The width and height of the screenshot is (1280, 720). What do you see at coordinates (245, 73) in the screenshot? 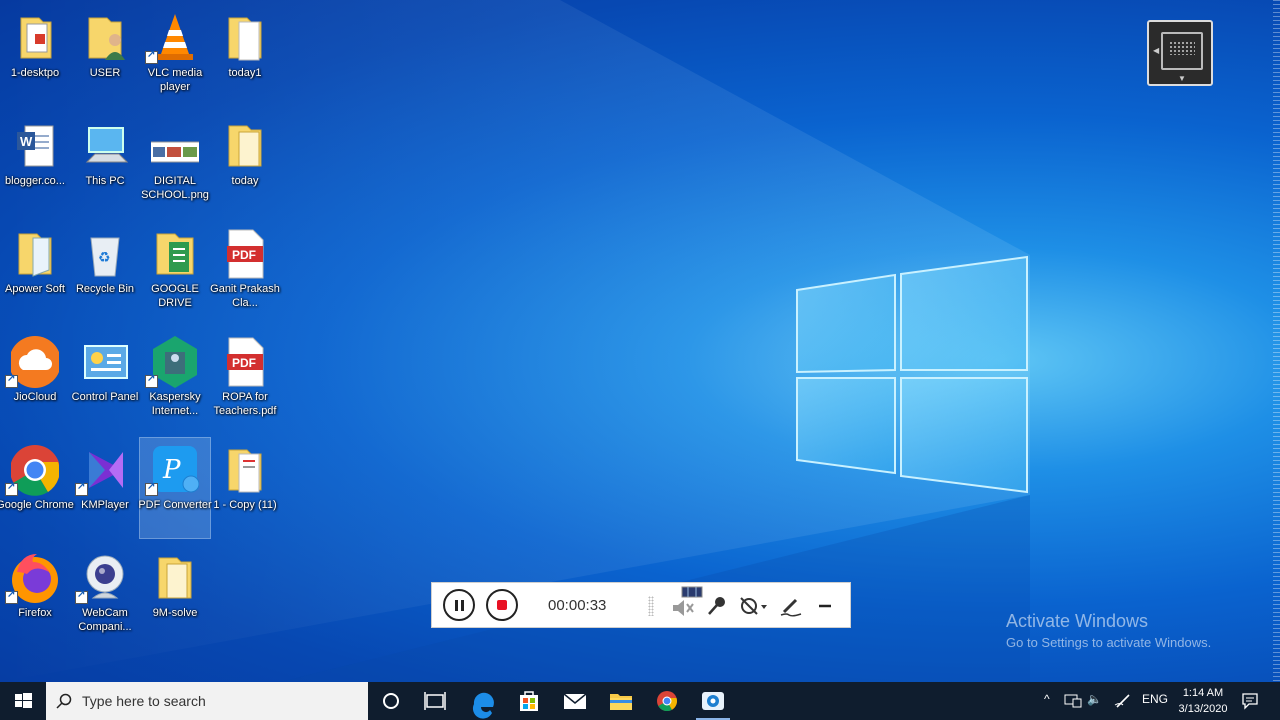
I see `desktop-icon-label: today1` at bounding box center [245, 73].